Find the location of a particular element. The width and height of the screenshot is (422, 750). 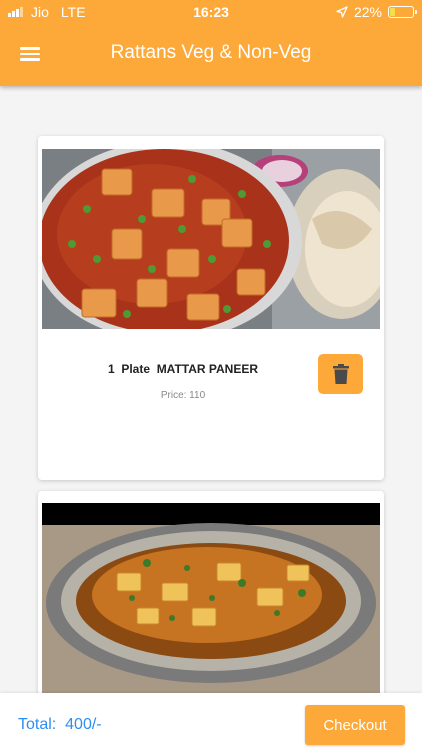

item-name: MATTAR PANEER is located at coordinates (207, 369).